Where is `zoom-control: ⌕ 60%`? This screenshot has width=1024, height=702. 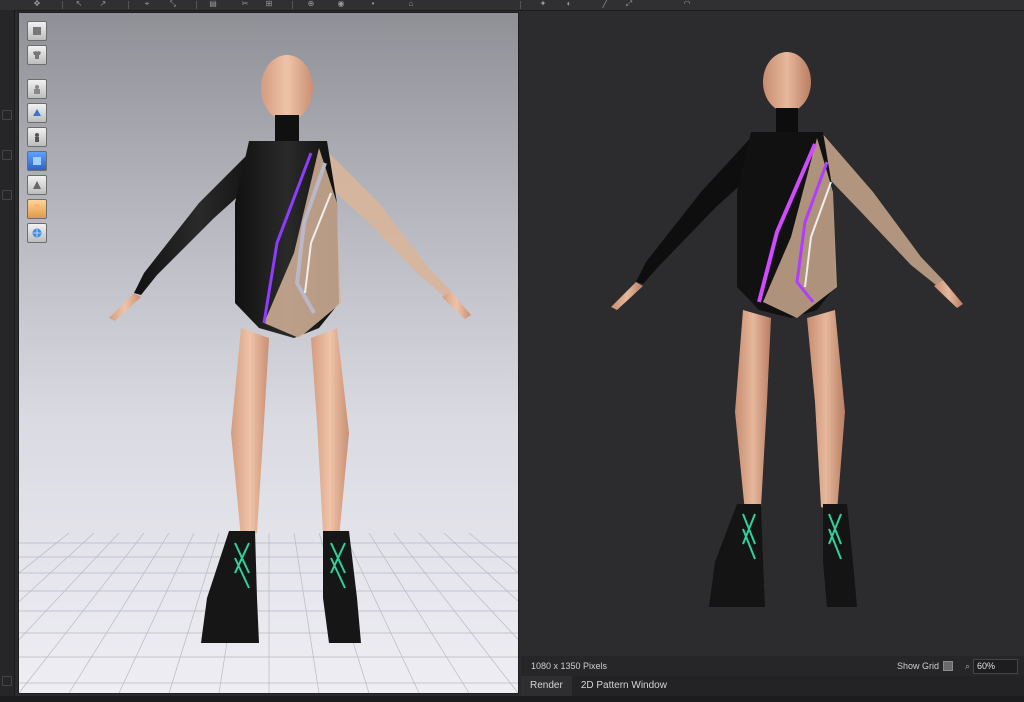
zoom-control: ⌕ 60% is located at coordinates (992, 666).